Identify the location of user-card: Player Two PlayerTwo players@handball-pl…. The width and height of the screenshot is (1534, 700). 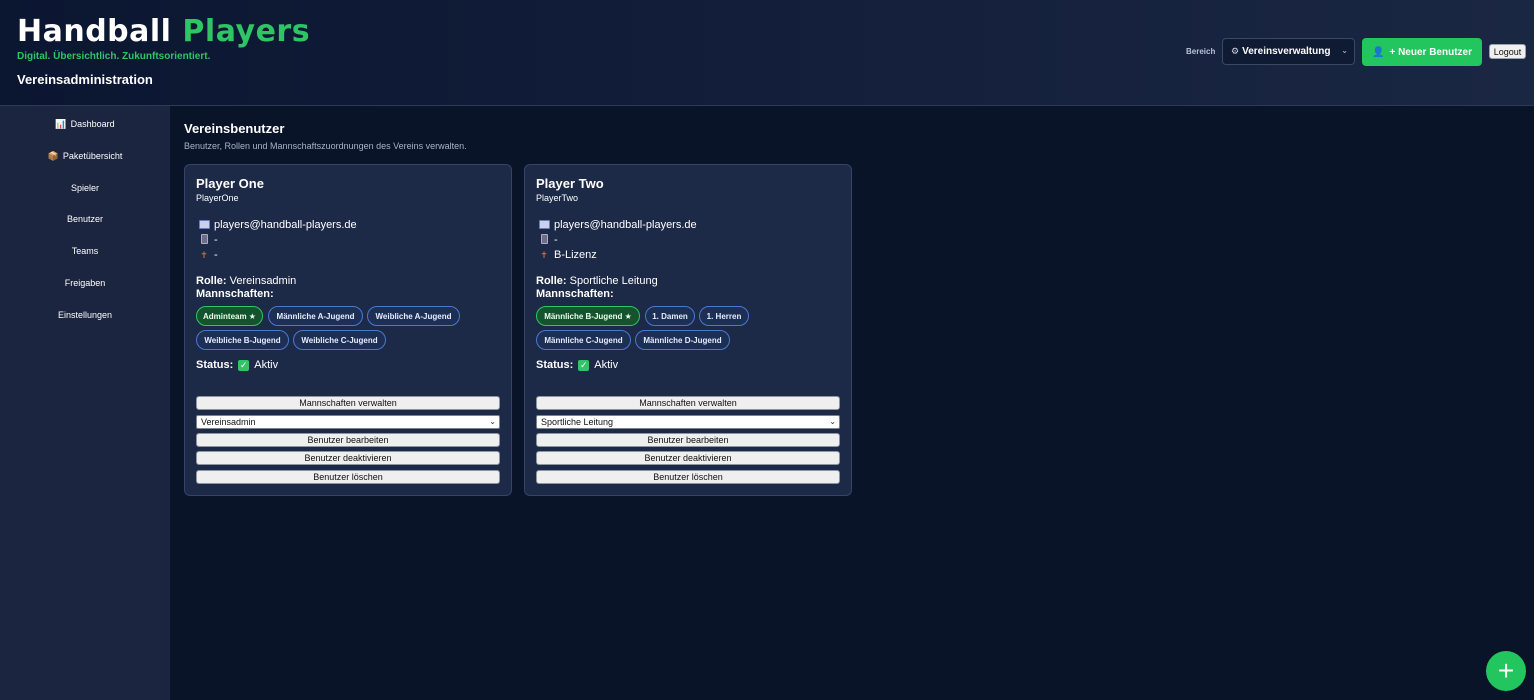
(688, 330).